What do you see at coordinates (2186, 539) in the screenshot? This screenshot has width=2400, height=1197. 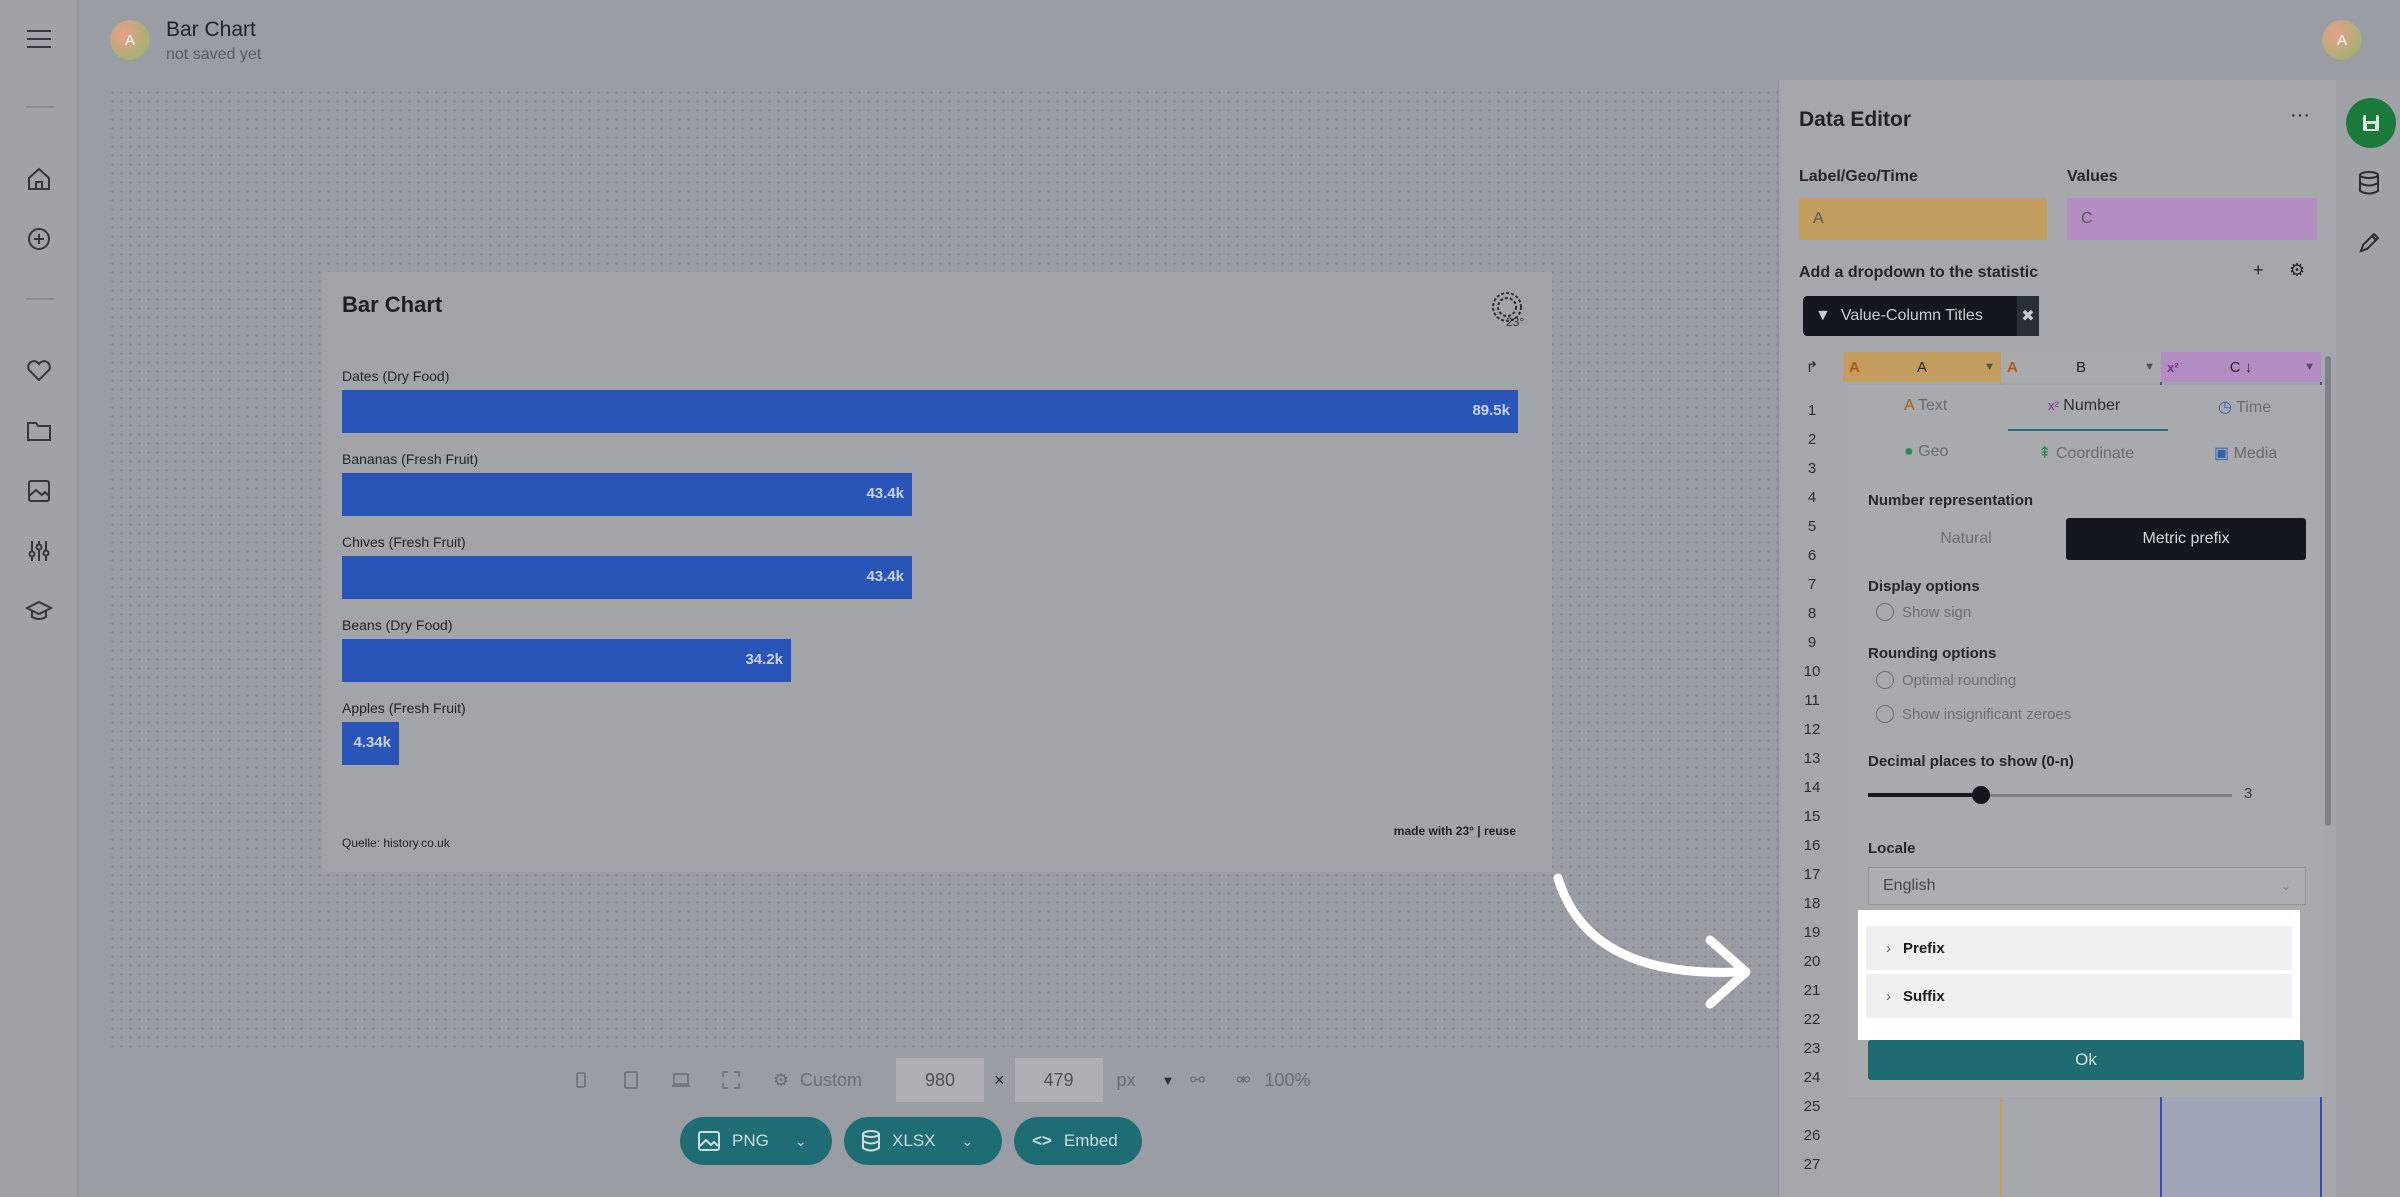 I see `metric-prefix-option: Metric prefix` at bounding box center [2186, 539].